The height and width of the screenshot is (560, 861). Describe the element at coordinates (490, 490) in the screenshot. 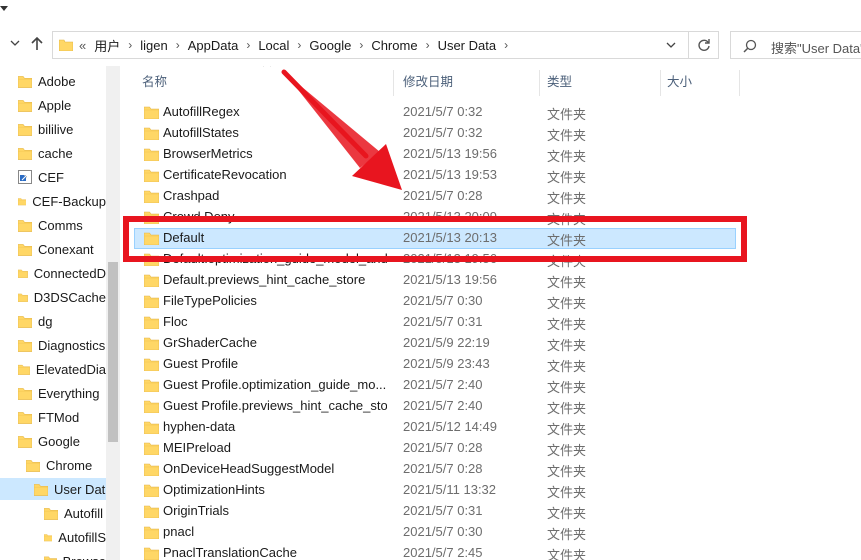

I see `file-row: OptimizationHints 2021/5/11 13:32 文件夹` at that location.